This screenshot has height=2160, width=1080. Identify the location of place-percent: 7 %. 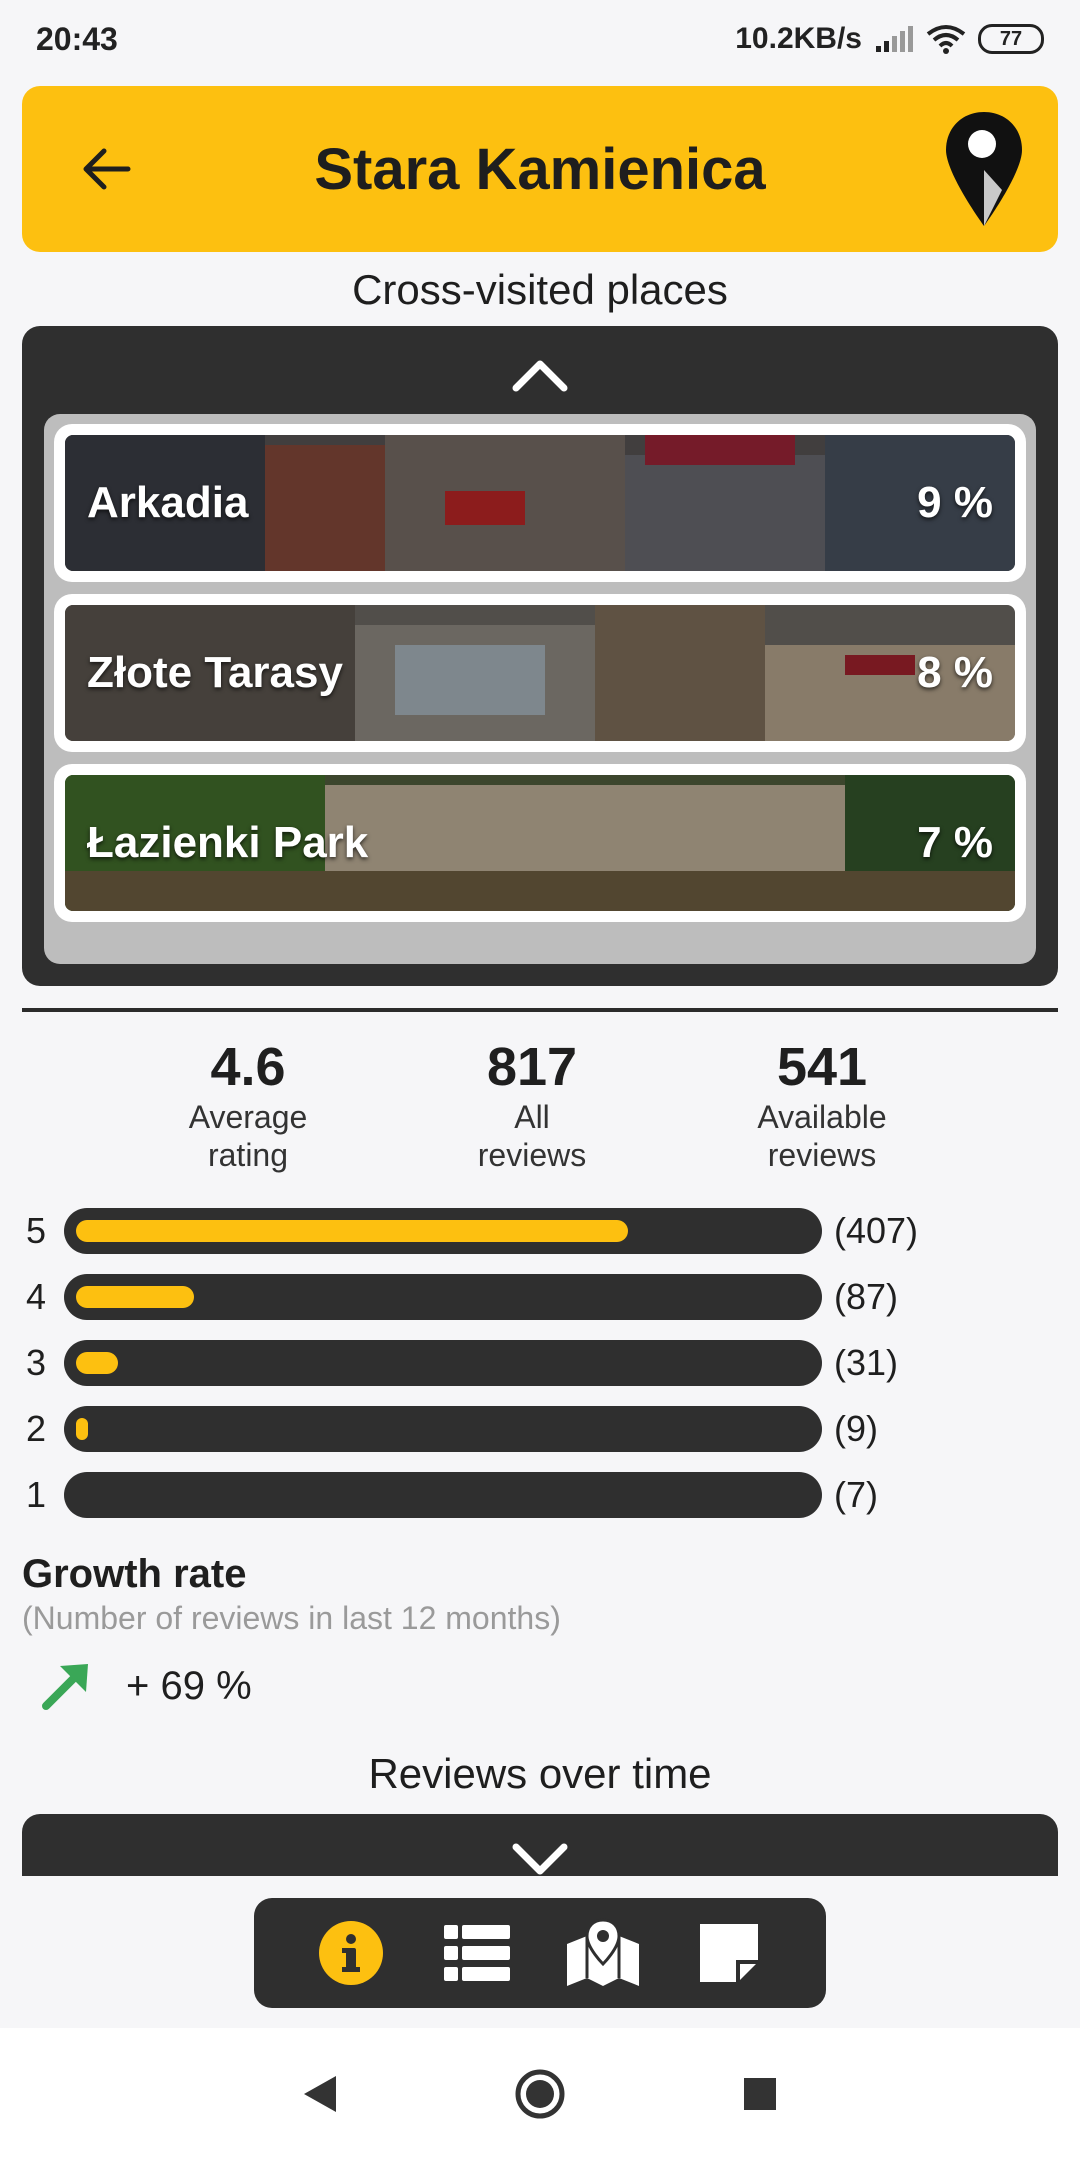
(955, 842).